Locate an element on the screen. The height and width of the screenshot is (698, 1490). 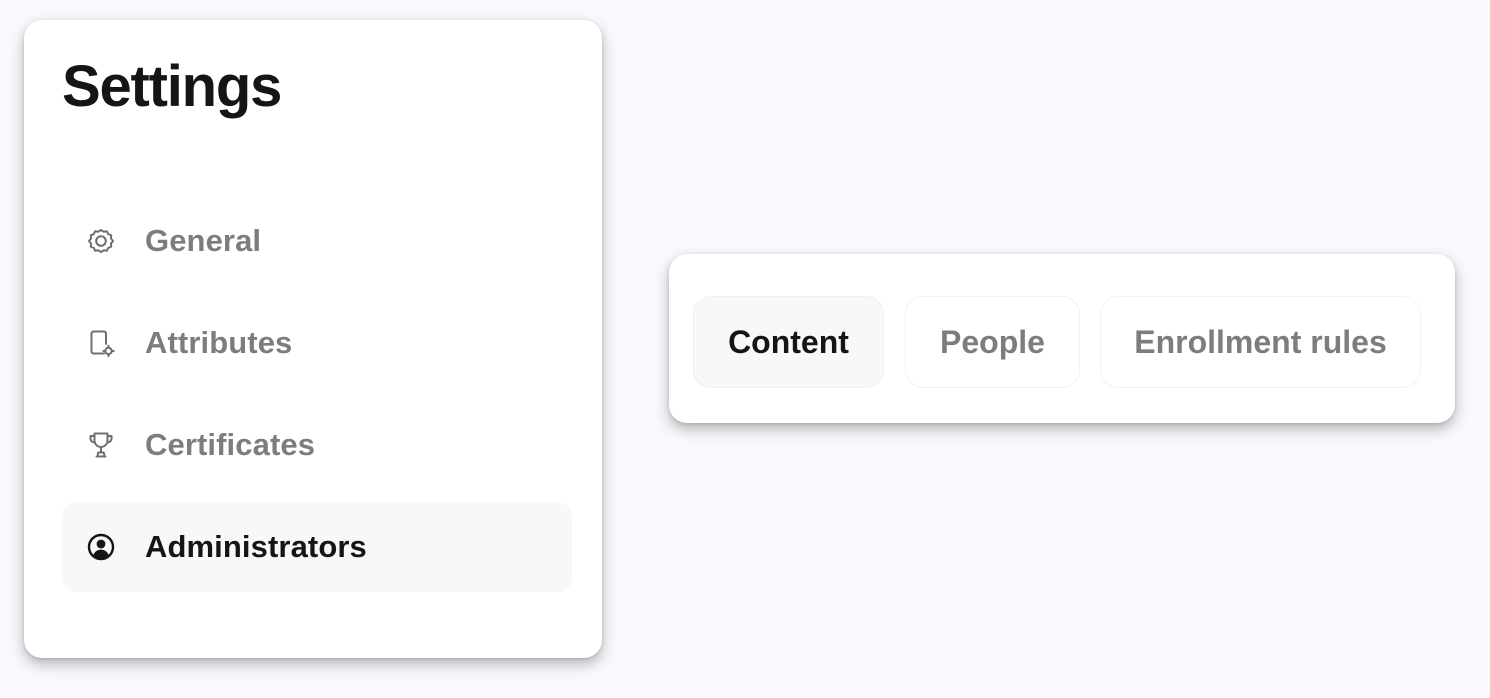
nav-item-label: Administrators is located at coordinates (256, 546).